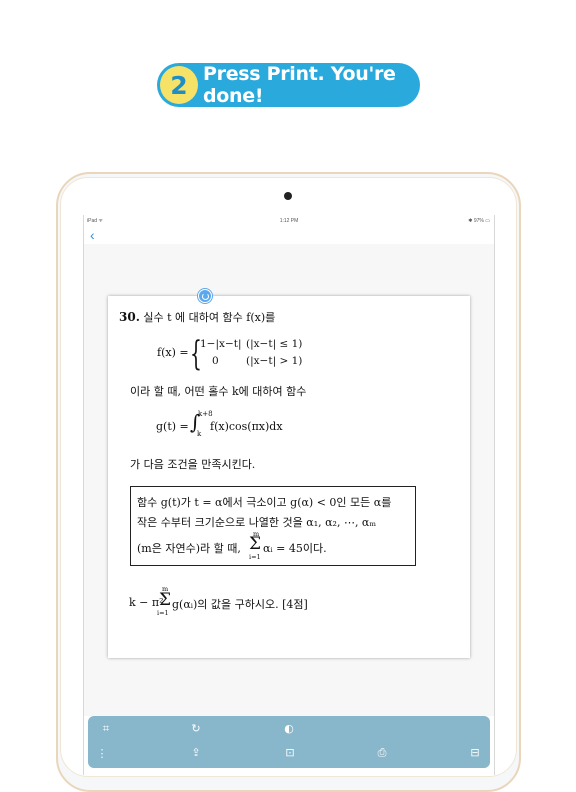 Image resolution: width=576 pixels, height=792 pixels. Describe the element at coordinates (289, 729) in the screenshot. I see `contrast-icon: ◐` at that location.